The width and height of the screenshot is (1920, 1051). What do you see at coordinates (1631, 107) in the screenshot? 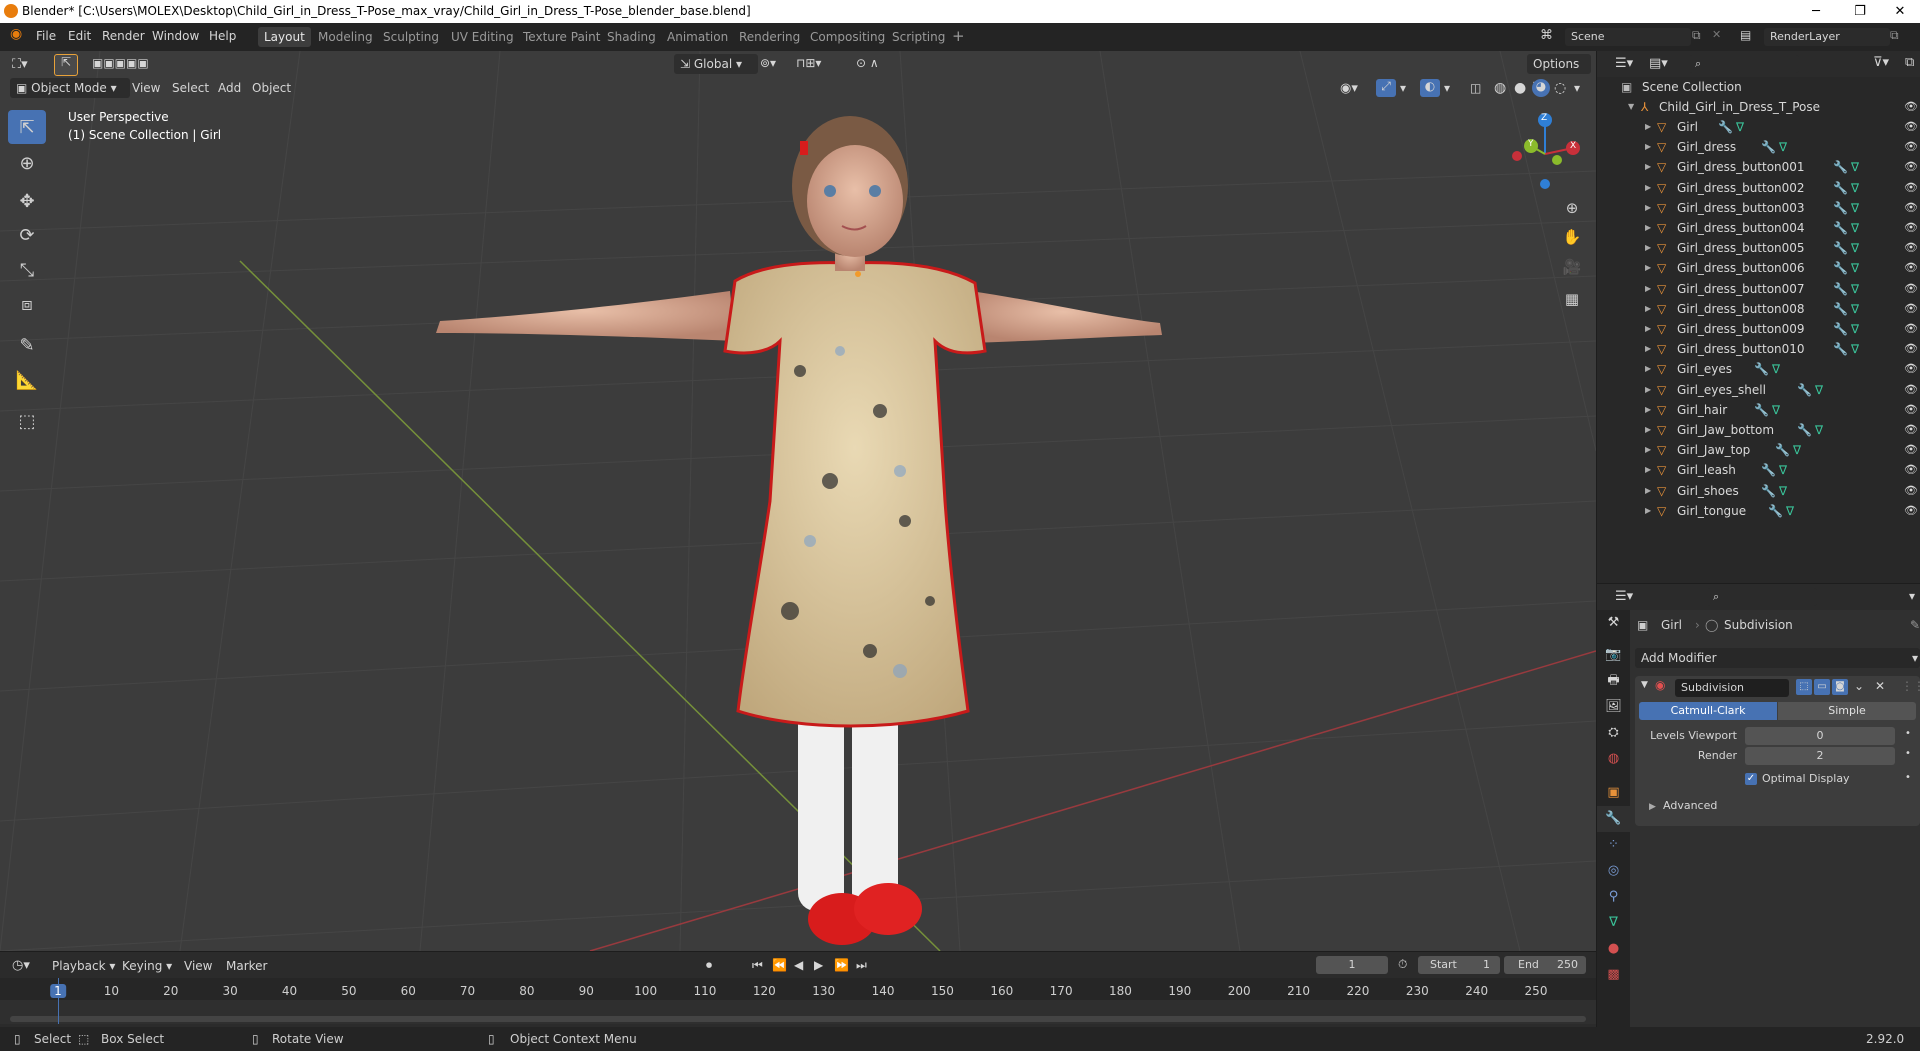
I see `expand-arrow-icon: ▼` at bounding box center [1631, 107].